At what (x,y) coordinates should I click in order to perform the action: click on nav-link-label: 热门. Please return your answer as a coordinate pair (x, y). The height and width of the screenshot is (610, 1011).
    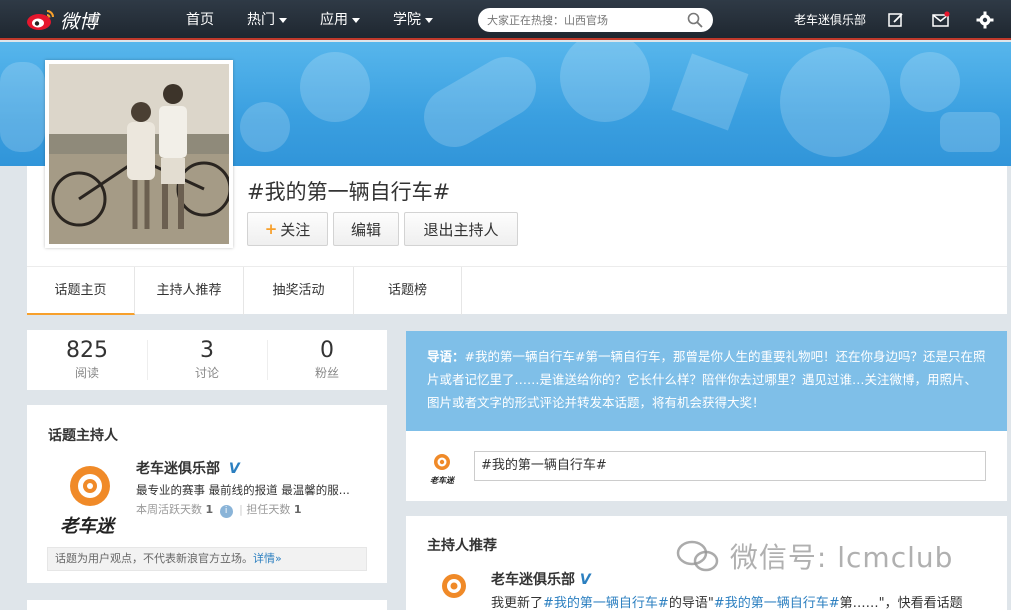
    Looking at the image, I should click on (261, 20).